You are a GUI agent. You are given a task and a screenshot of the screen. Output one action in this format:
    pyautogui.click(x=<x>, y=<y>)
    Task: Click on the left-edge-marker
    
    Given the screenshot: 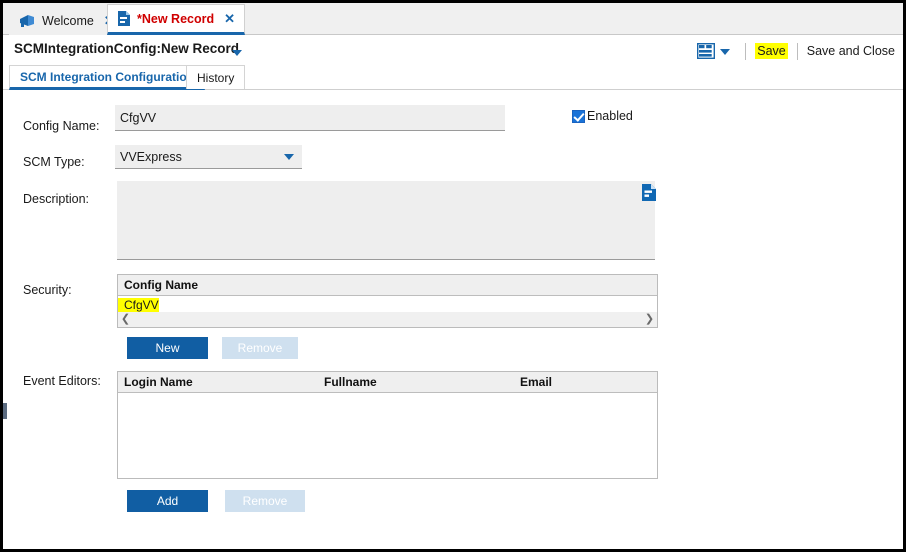 What is the action you would take?
    pyautogui.click(x=5, y=411)
    